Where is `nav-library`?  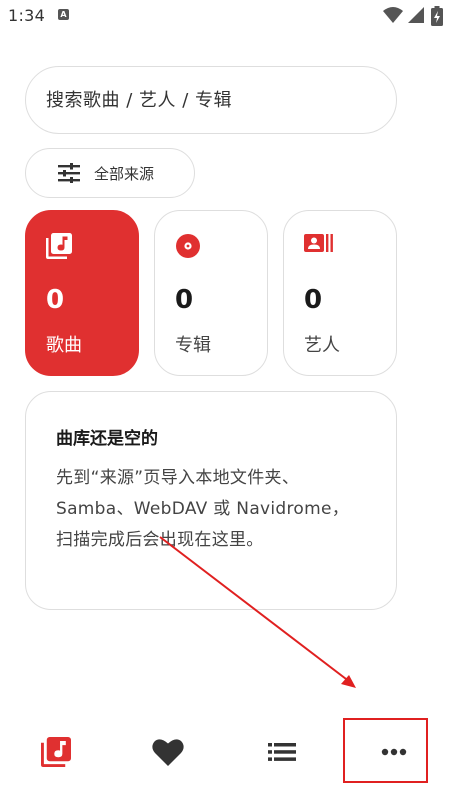 nav-library is located at coordinates (56, 752).